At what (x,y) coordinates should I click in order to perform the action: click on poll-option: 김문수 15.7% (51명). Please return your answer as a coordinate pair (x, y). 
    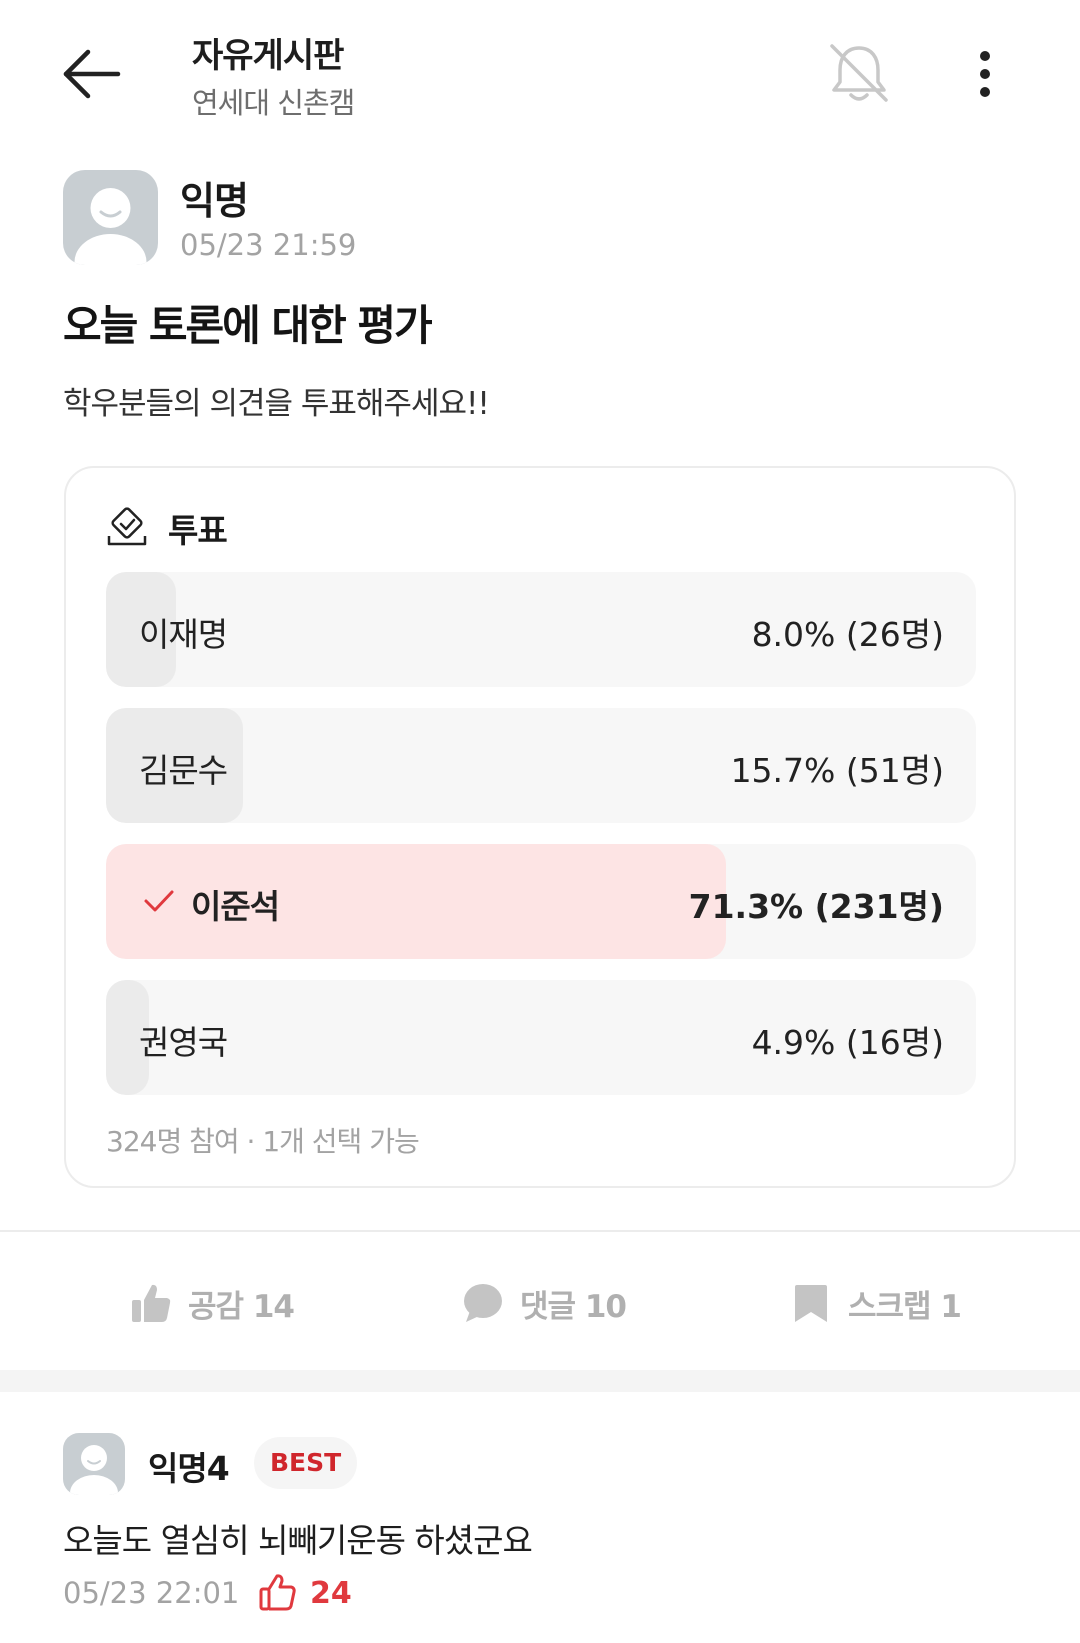
    Looking at the image, I should click on (541, 765).